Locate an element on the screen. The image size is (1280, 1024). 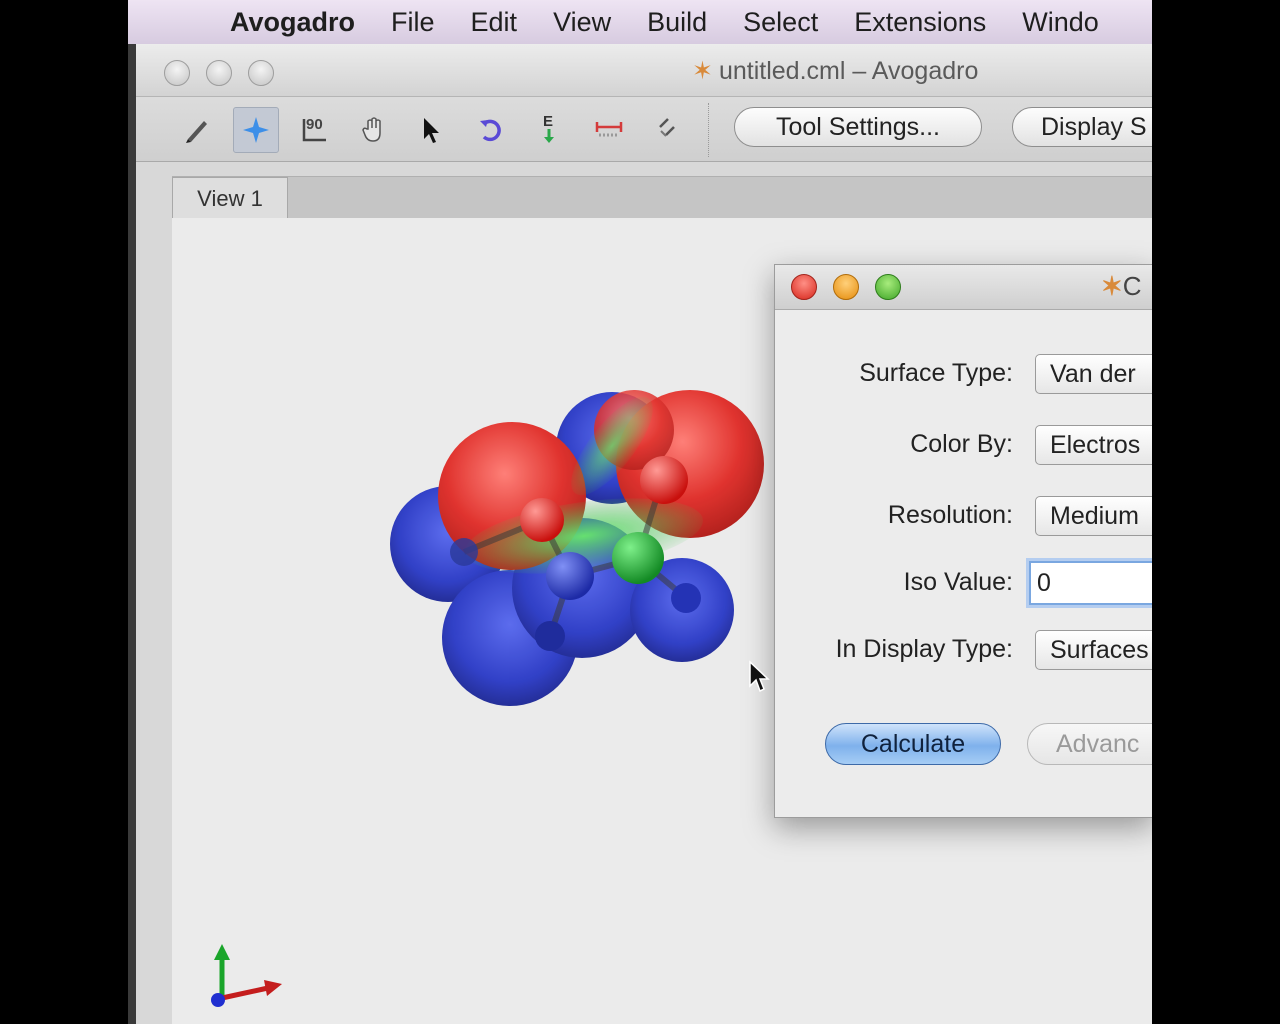
auto-optimize-tool-icon: E is located at coordinates (549, 130).